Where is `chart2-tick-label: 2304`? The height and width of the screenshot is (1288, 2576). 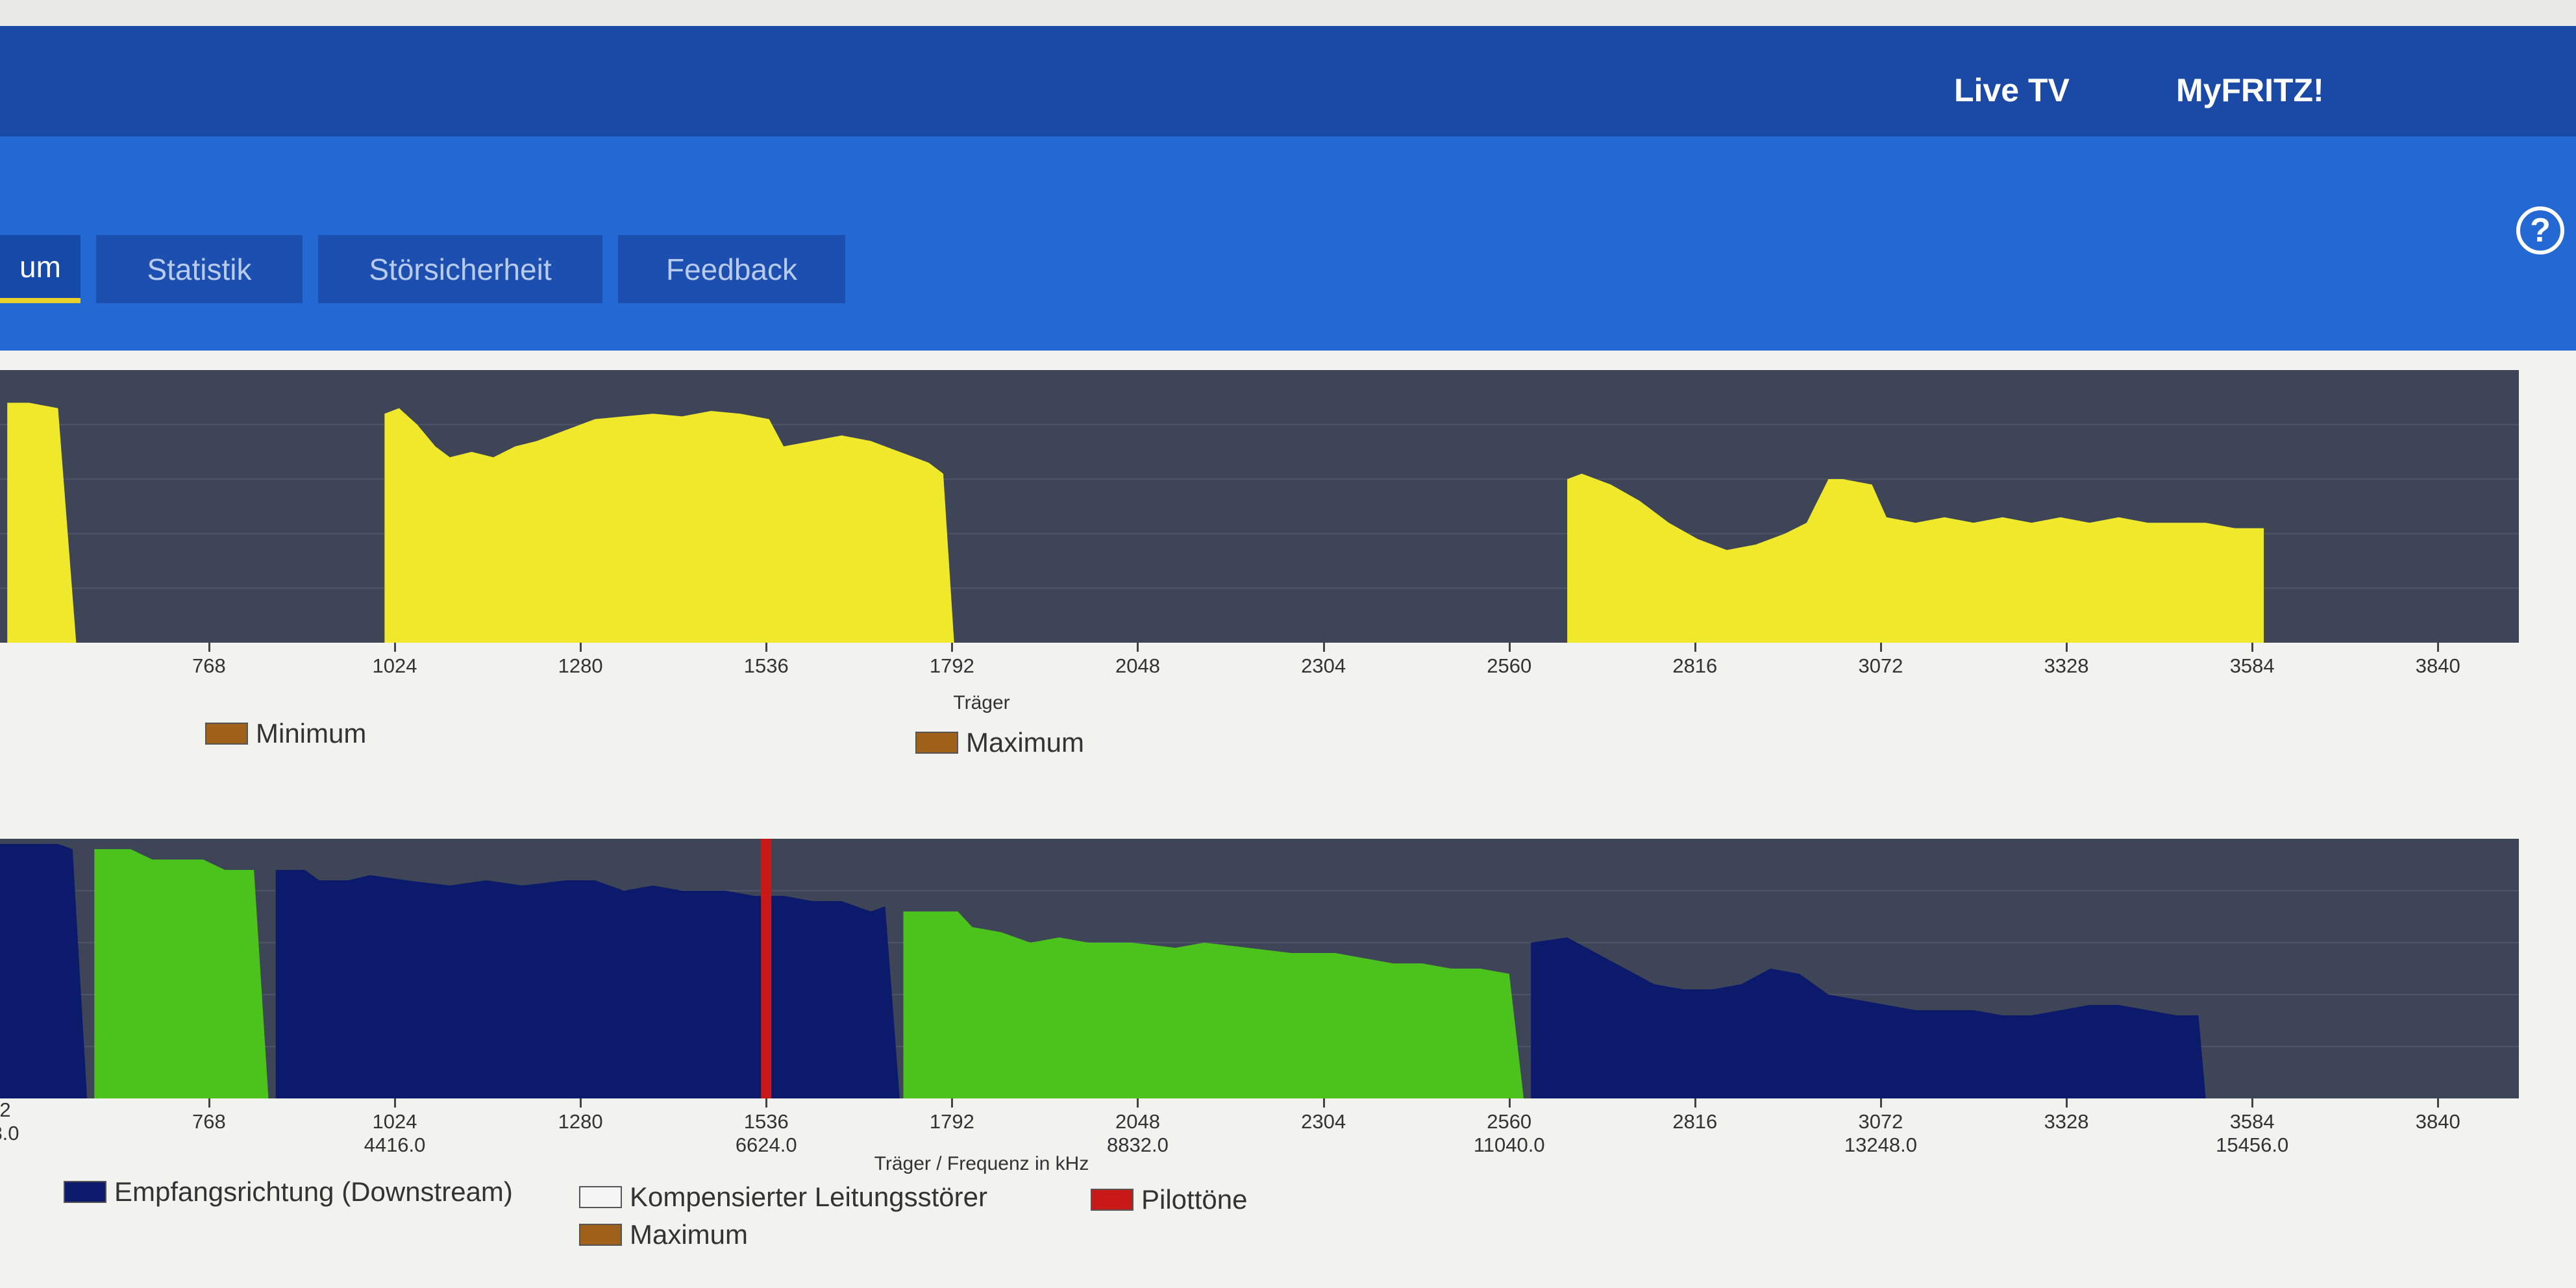
chart2-tick-label: 2304 is located at coordinates (1323, 1121).